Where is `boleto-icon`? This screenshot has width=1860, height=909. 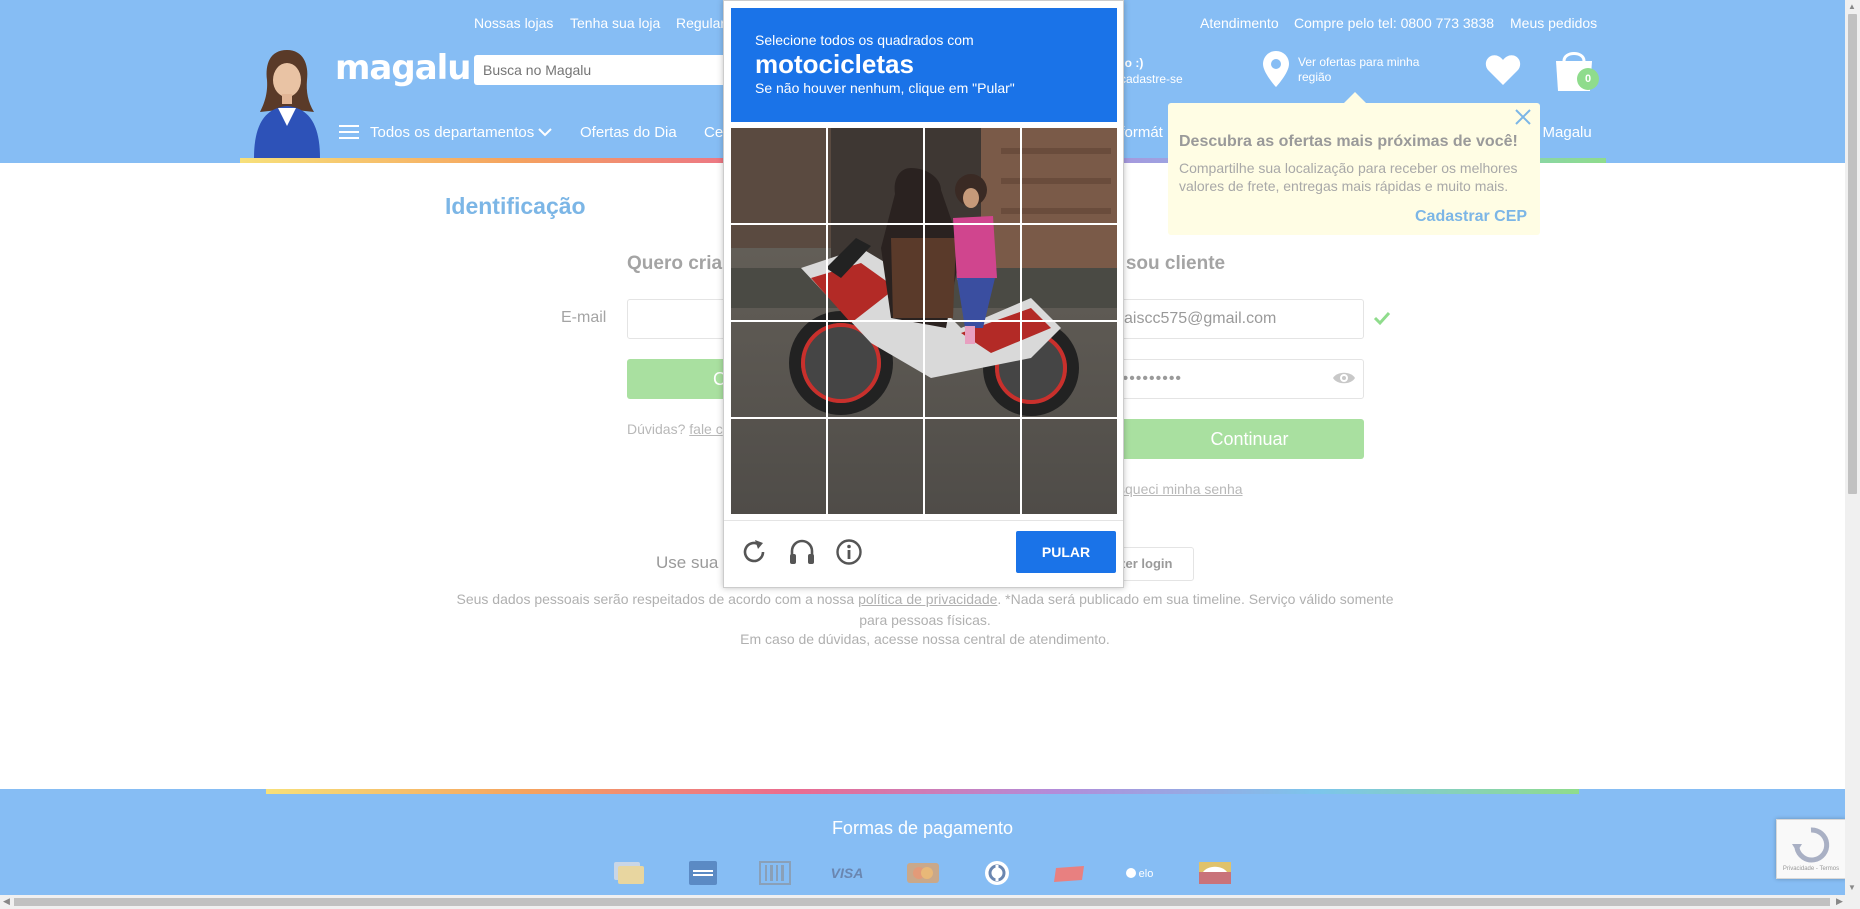 boleto-icon is located at coordinates (775, 873).